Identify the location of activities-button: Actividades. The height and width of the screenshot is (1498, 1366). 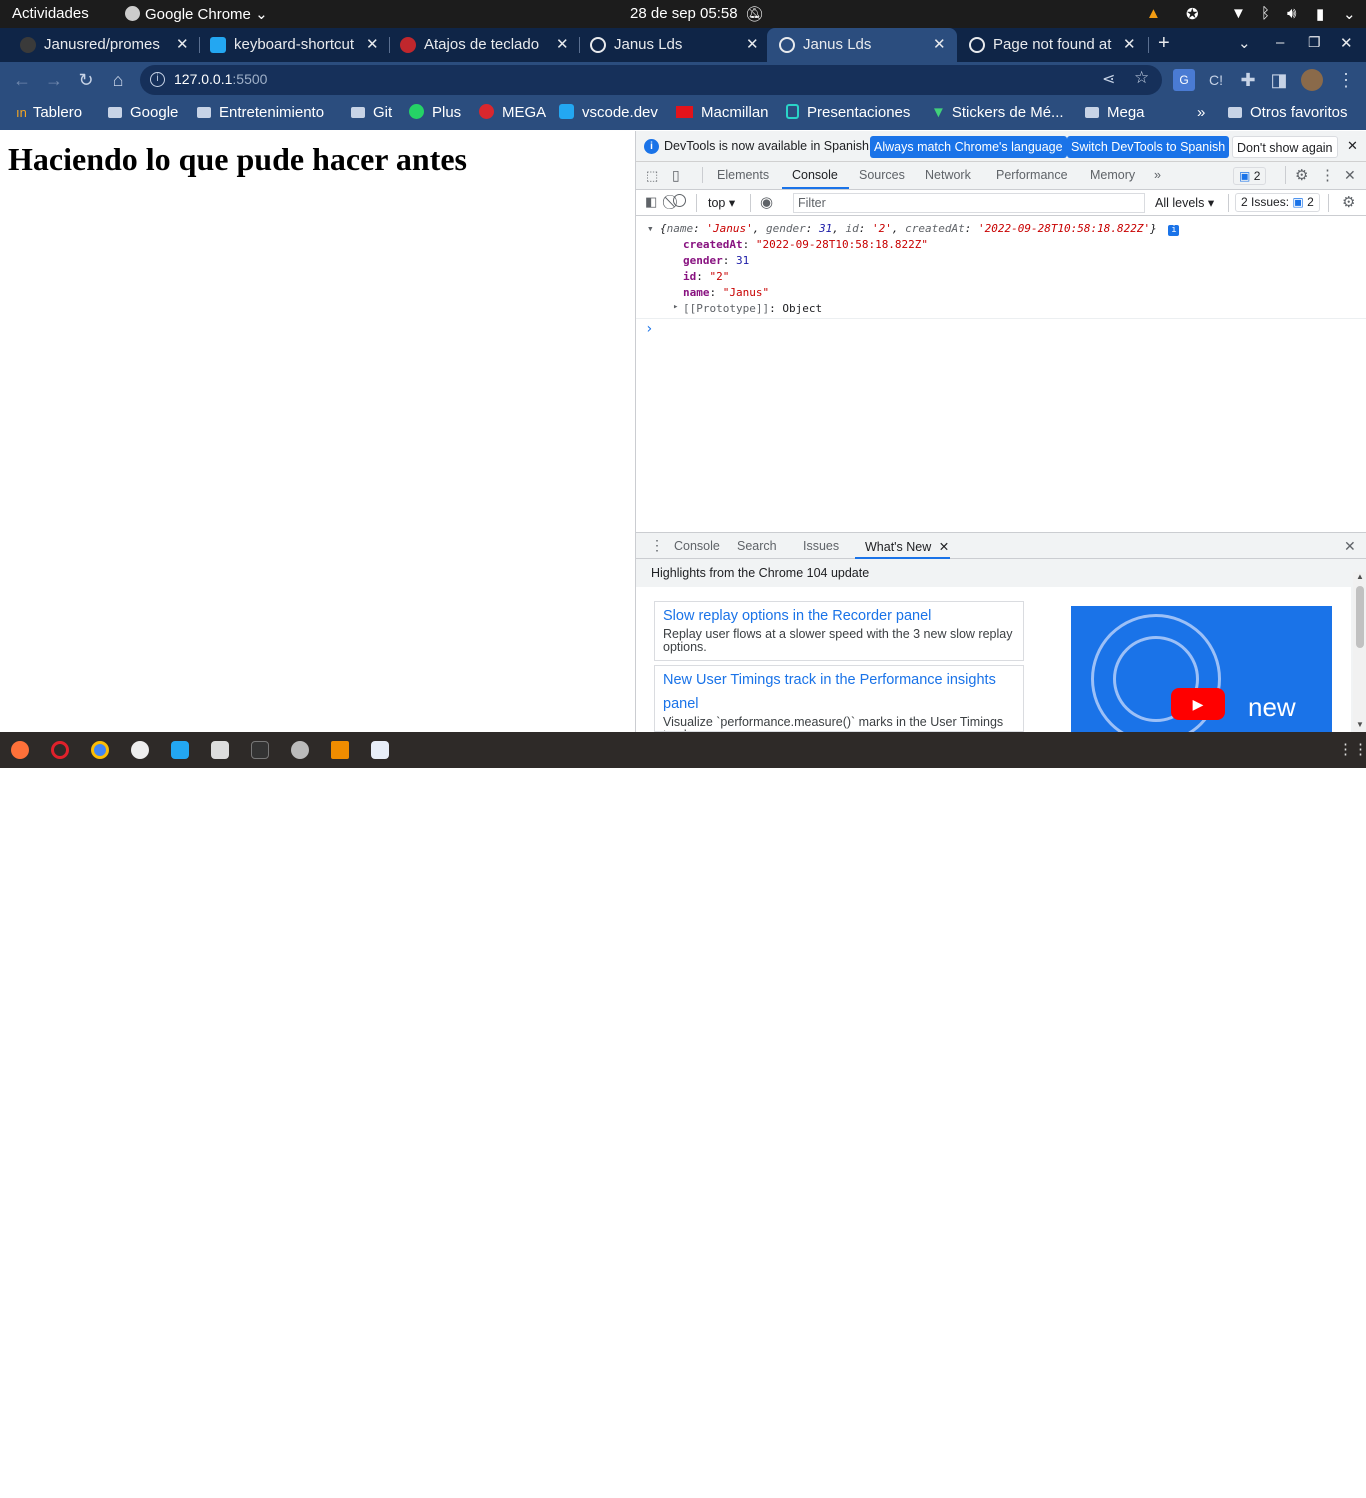
(50, 13).